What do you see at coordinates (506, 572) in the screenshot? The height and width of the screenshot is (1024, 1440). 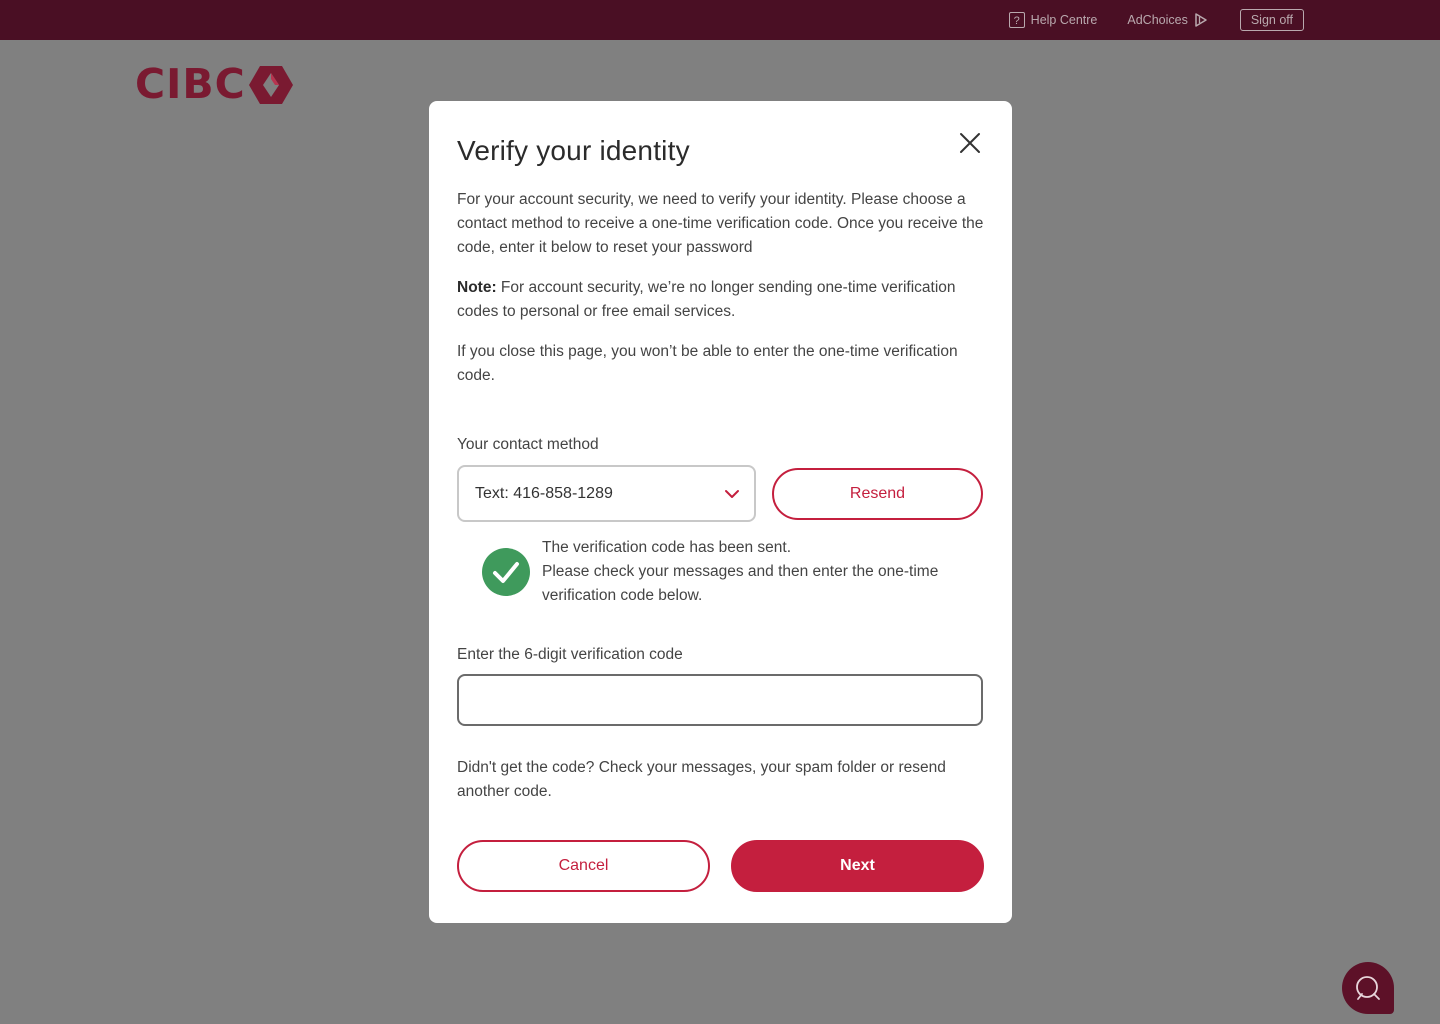 I see `check-circle-icon` at bounding box center [506, 572].